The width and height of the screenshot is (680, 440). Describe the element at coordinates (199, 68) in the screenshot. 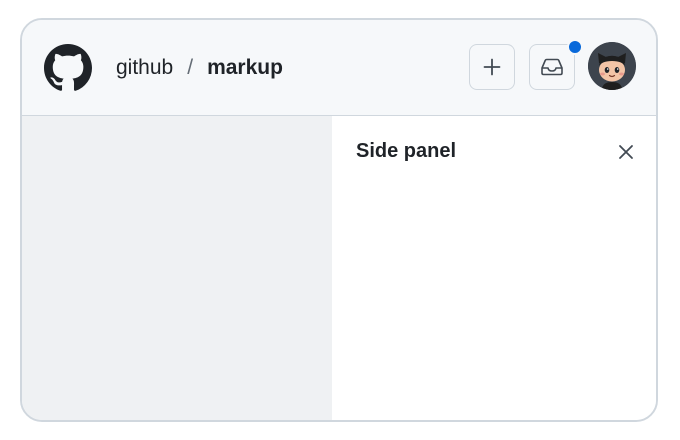

I see `breadcrumb: github / markup` at that location.